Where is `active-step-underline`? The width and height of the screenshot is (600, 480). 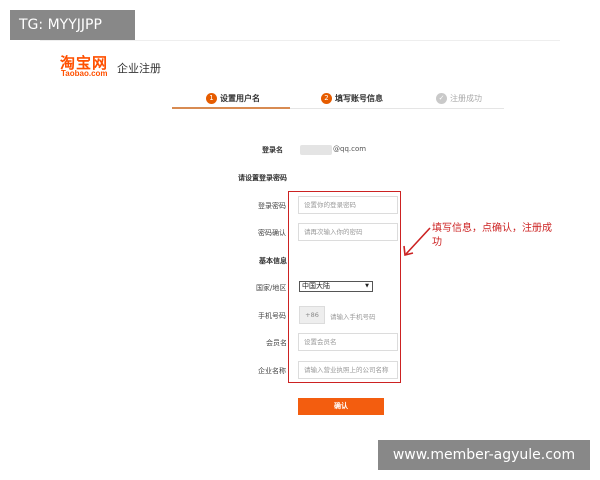
active-step-underline is located at coordinates (231, 108).